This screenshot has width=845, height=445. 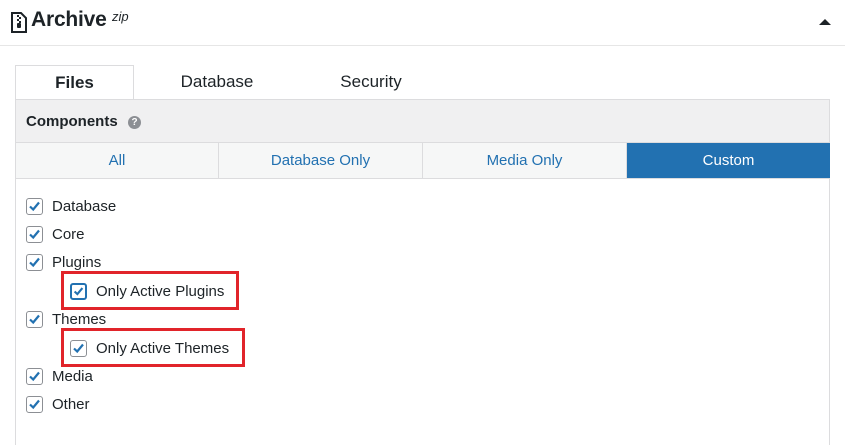 What do you see at coordinates (71, 404) in the screenshot?
I see `other-checkbox-label: Other` at bounding box center [71, 404].